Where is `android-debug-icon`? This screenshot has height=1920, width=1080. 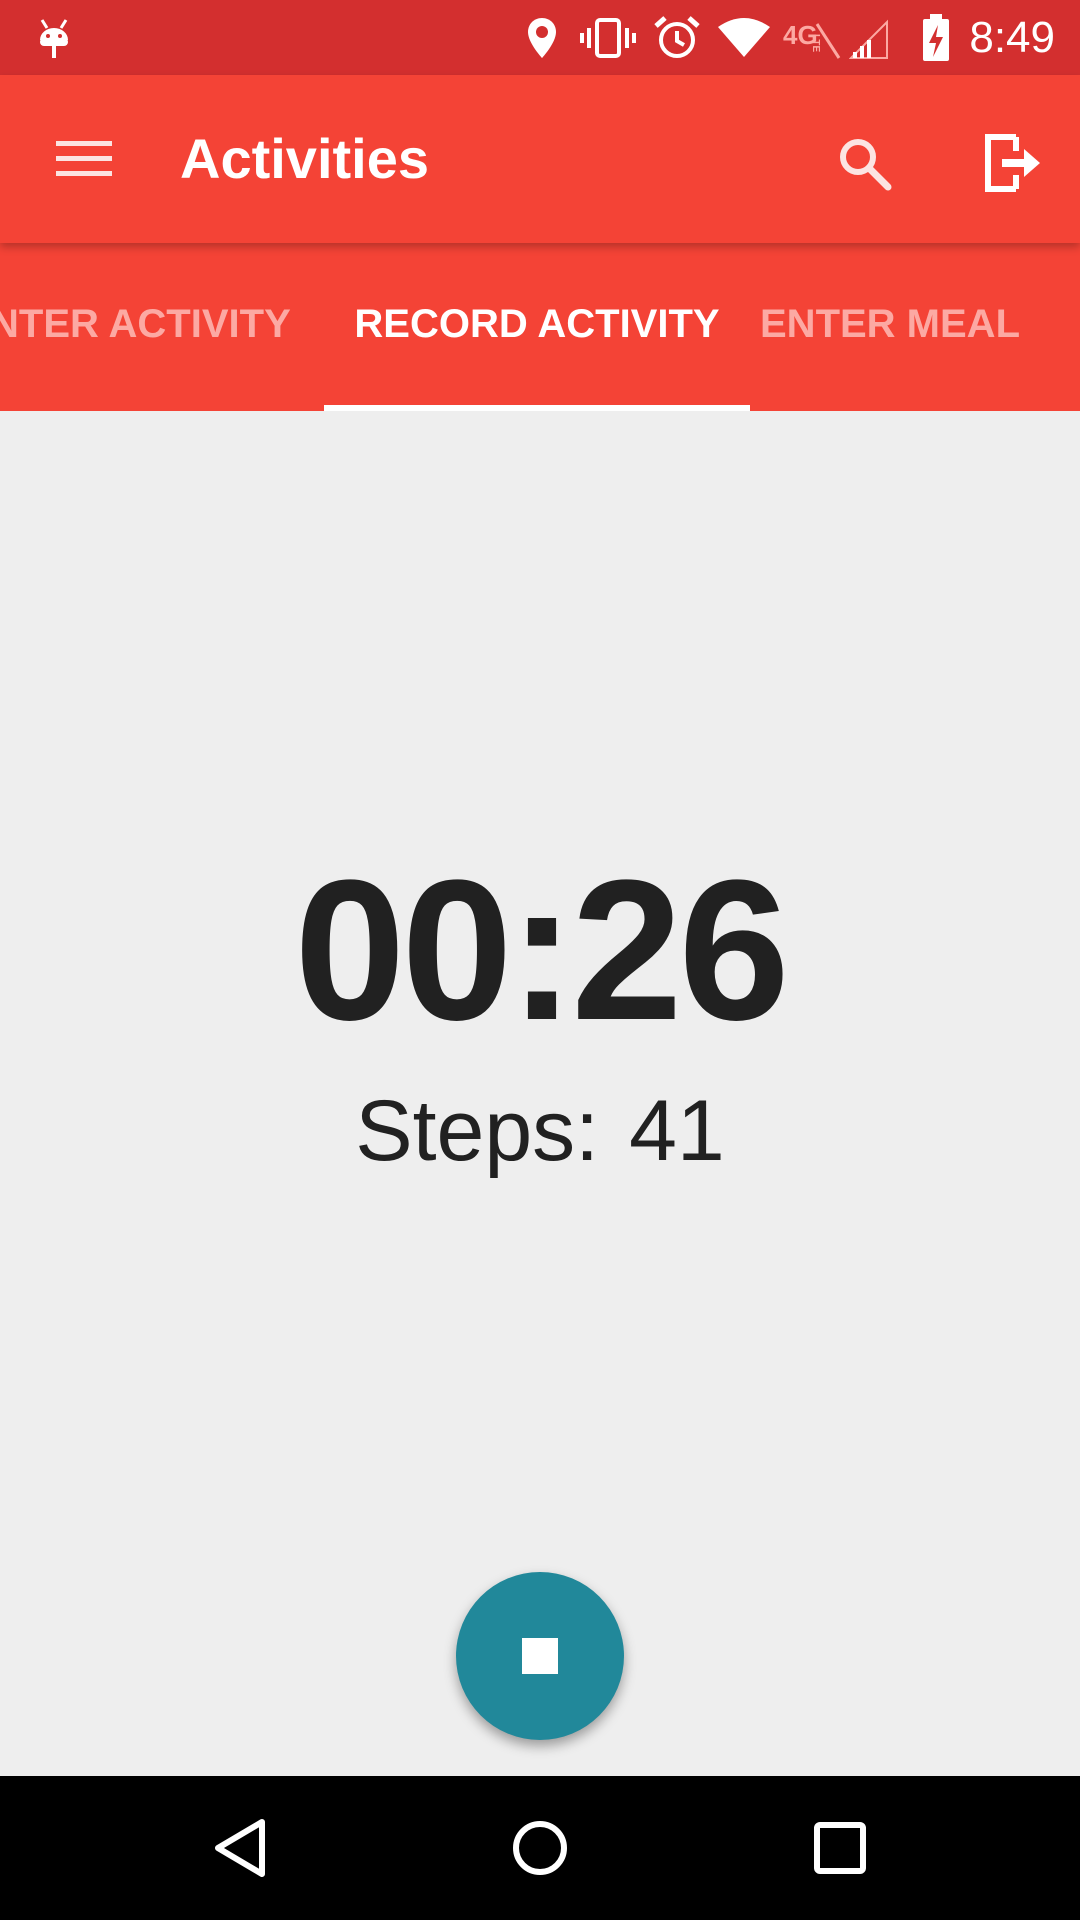
android-debug-icon is located at coordinates (54, 37).